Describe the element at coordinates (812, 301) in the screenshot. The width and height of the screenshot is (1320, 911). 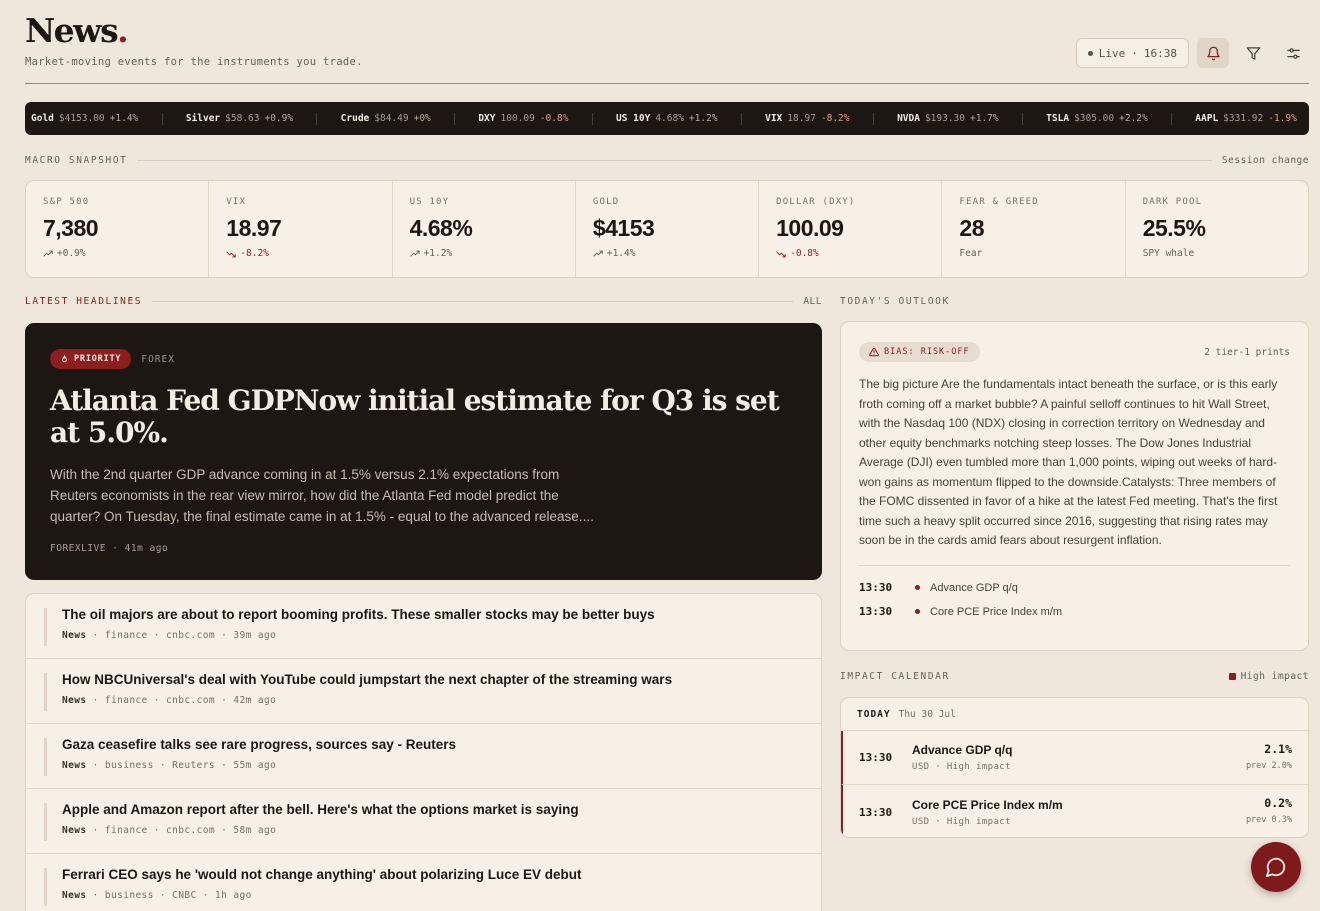
I see `all-headlines-link: ALL` at that location.